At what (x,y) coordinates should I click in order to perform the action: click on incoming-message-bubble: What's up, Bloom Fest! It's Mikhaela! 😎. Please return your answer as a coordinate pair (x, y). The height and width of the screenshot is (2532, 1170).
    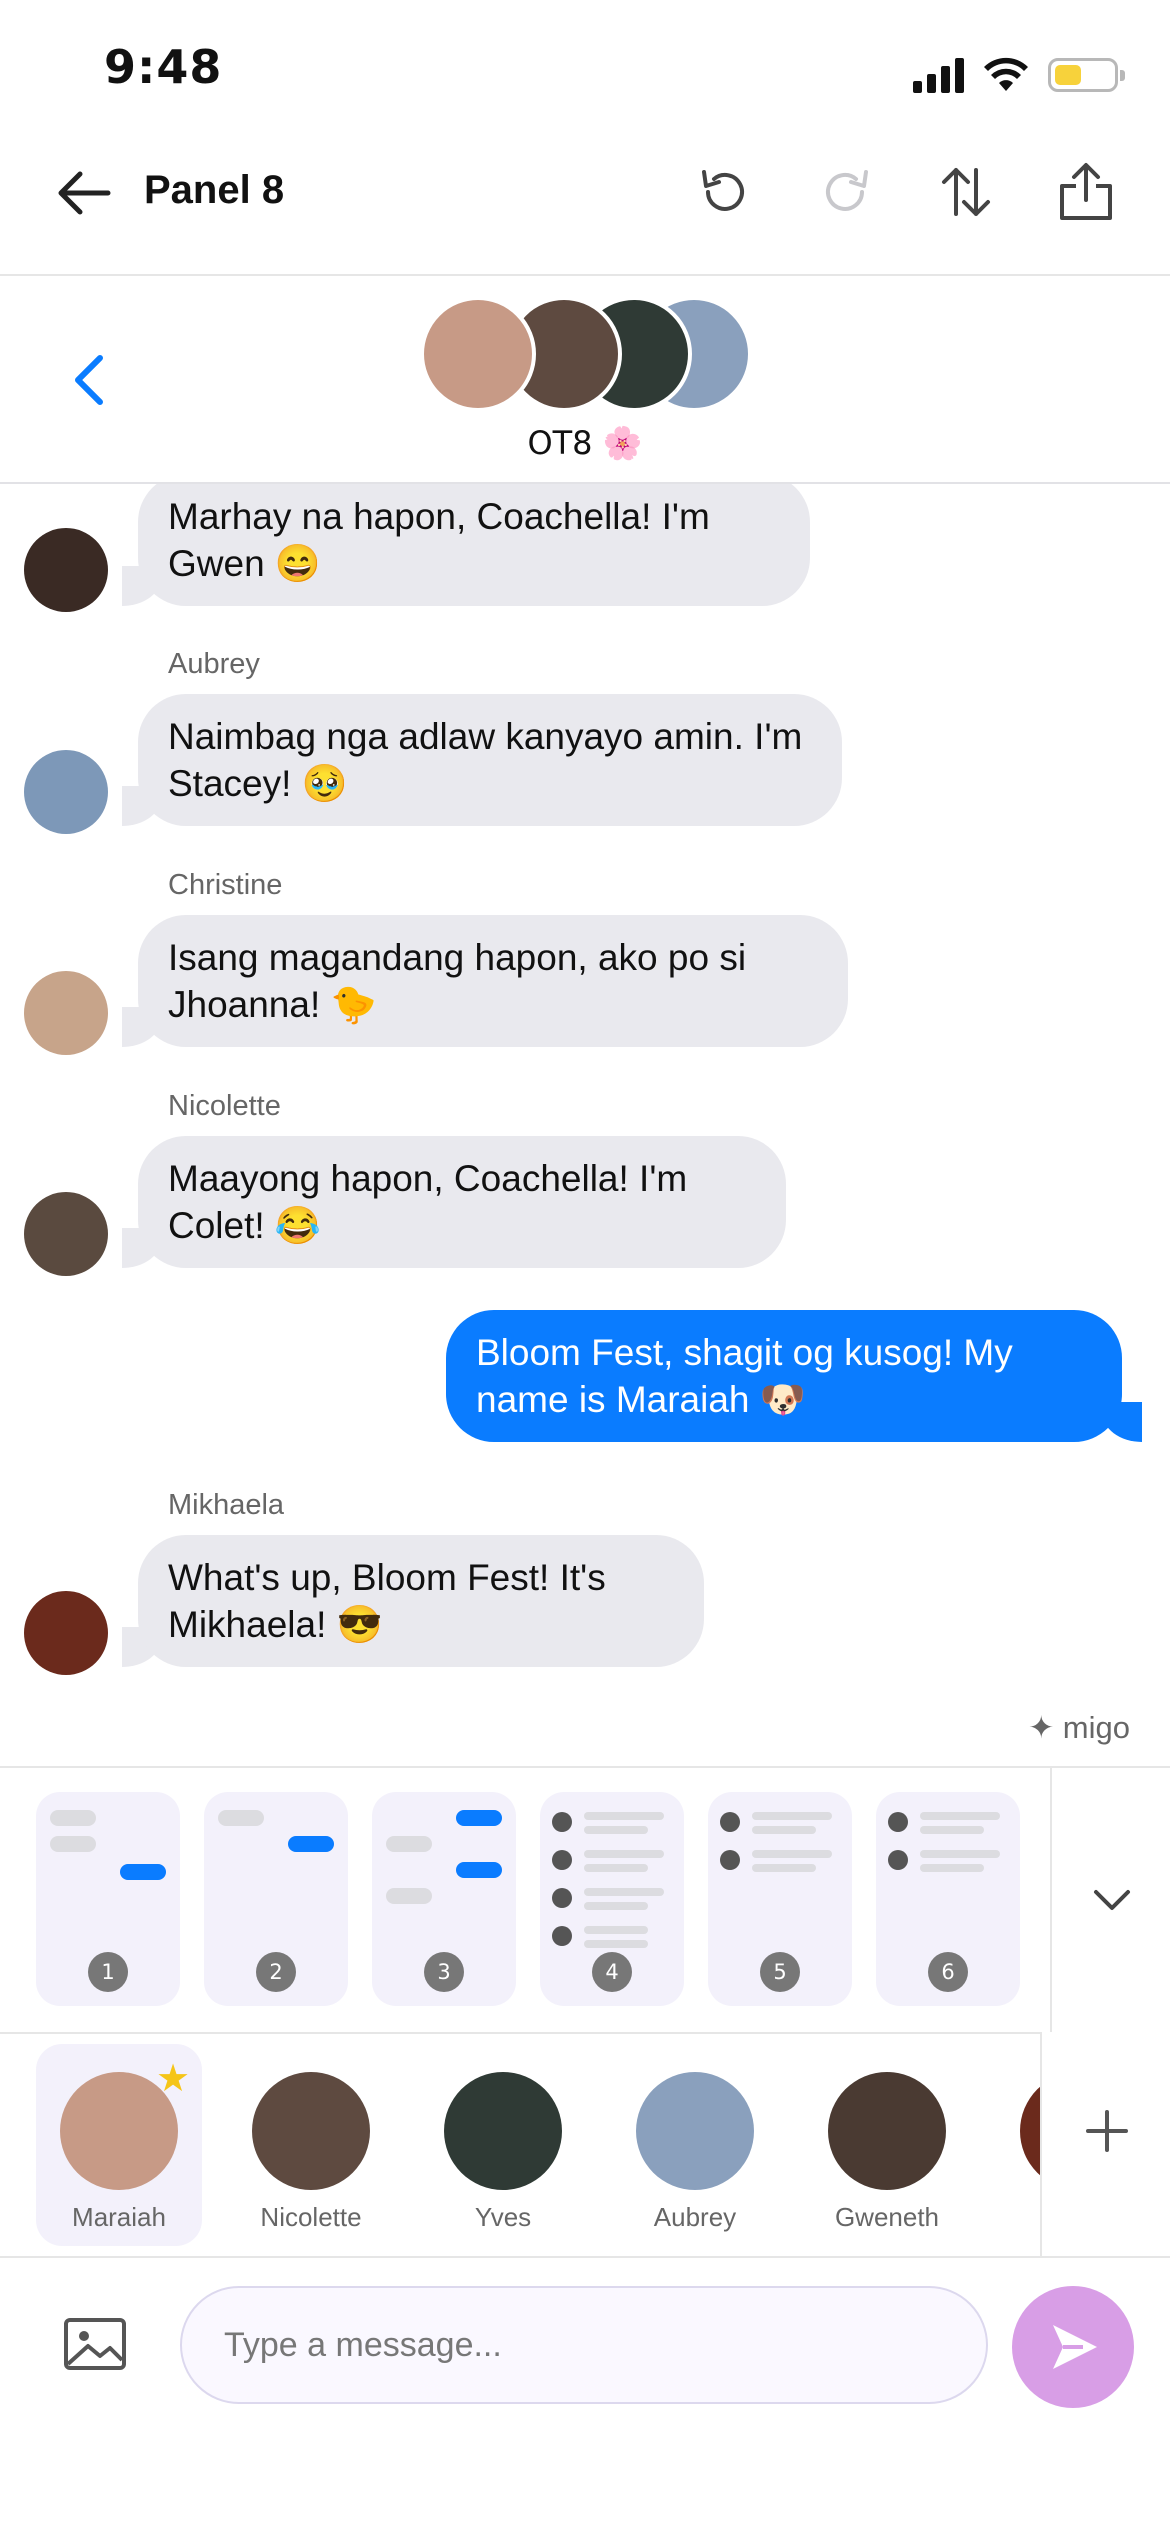
    Looking at the image, I should click on (413, 1601).